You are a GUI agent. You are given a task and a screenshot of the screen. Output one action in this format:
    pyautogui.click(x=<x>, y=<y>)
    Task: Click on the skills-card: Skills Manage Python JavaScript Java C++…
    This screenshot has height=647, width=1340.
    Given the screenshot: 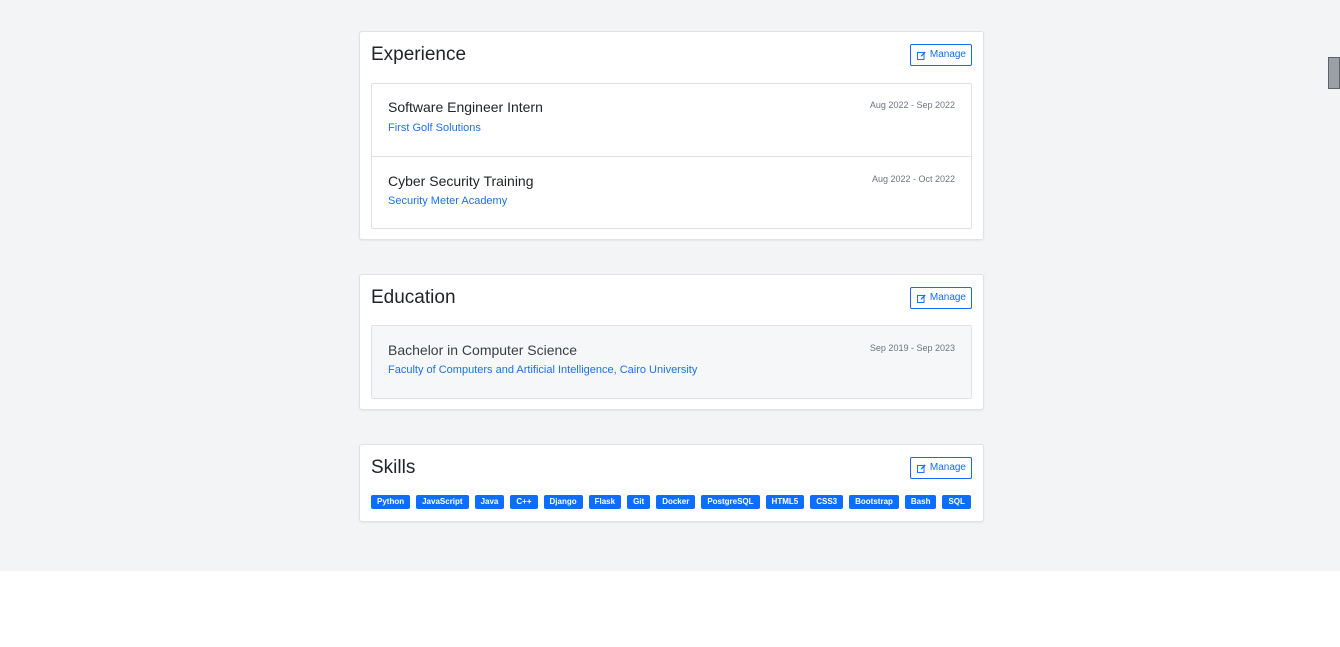 What is the action you would take?
    pyautogui.click(x=671, y=483)
    